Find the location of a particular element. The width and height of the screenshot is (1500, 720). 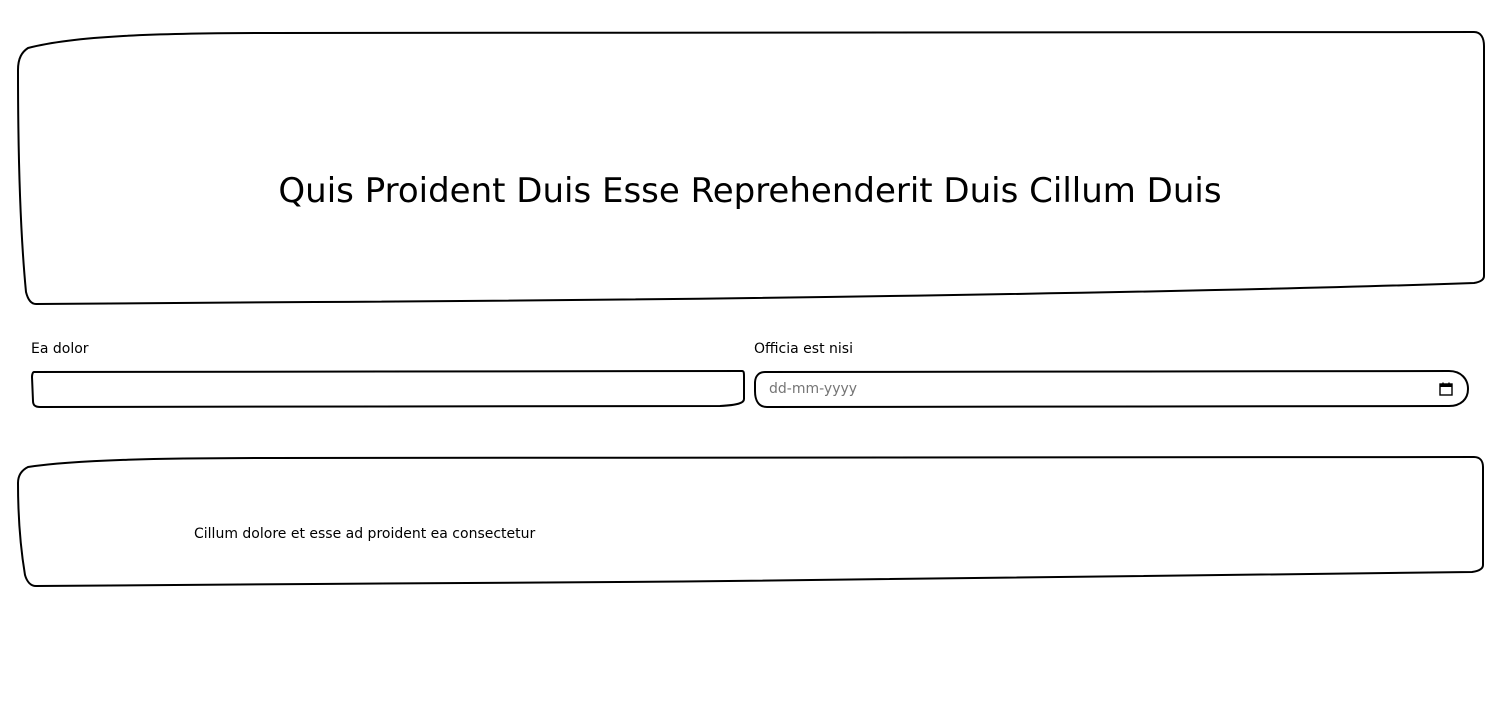

ea-dolor-field is located at coordinates (388, 389).